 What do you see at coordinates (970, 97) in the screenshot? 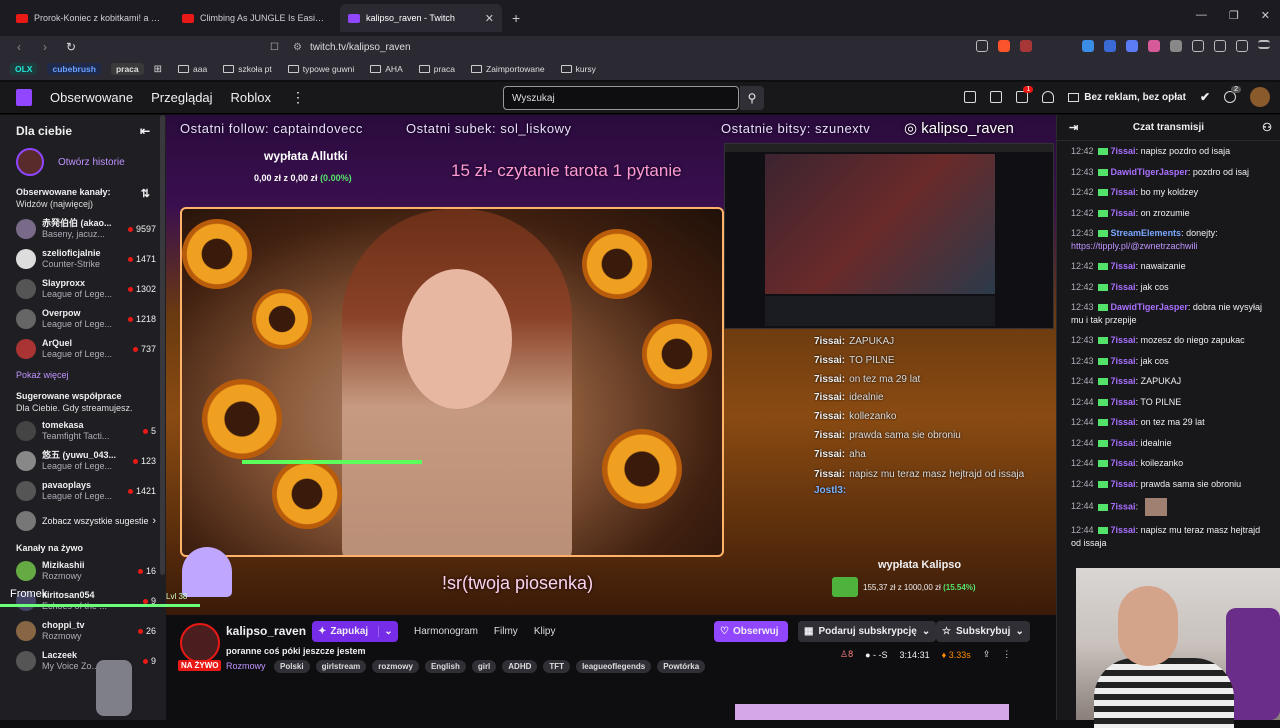
I see `inbox-icon` at bounding box center [970, 97].